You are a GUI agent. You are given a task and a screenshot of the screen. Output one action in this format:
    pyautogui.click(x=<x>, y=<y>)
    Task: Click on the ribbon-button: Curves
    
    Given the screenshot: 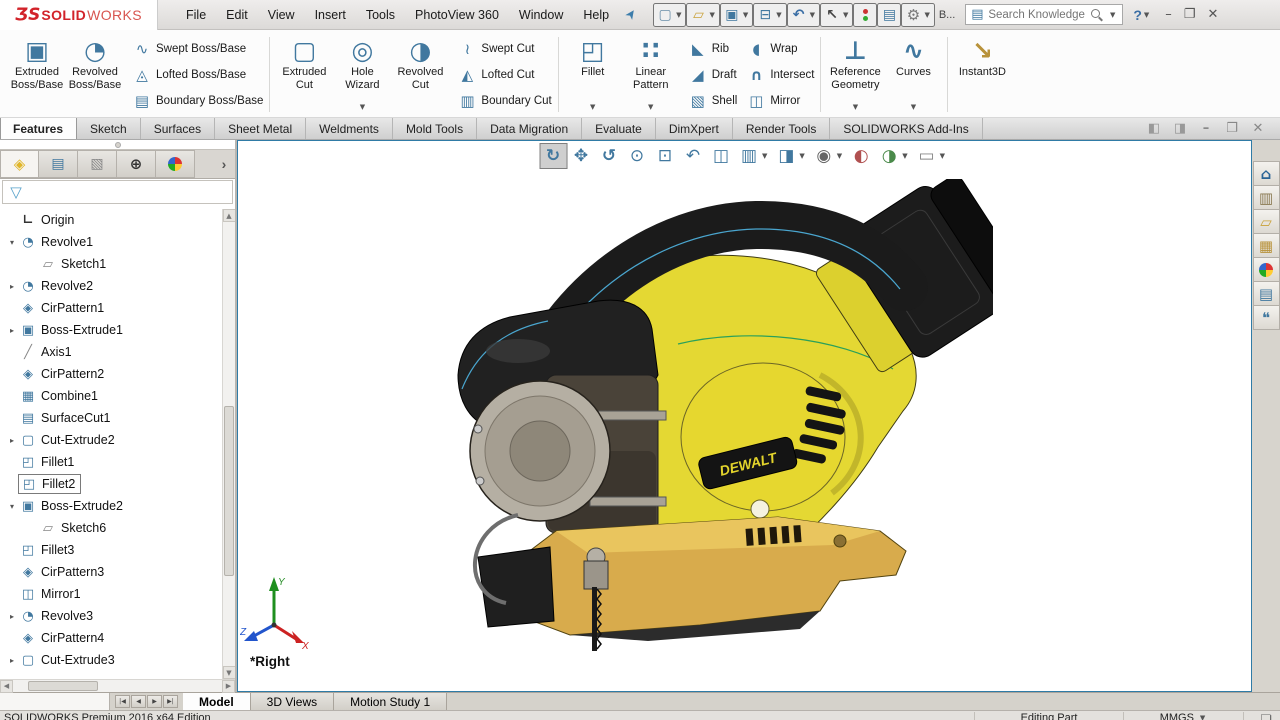 What is the action you would take?
    pyautogui.click(x=913, y=74)
    